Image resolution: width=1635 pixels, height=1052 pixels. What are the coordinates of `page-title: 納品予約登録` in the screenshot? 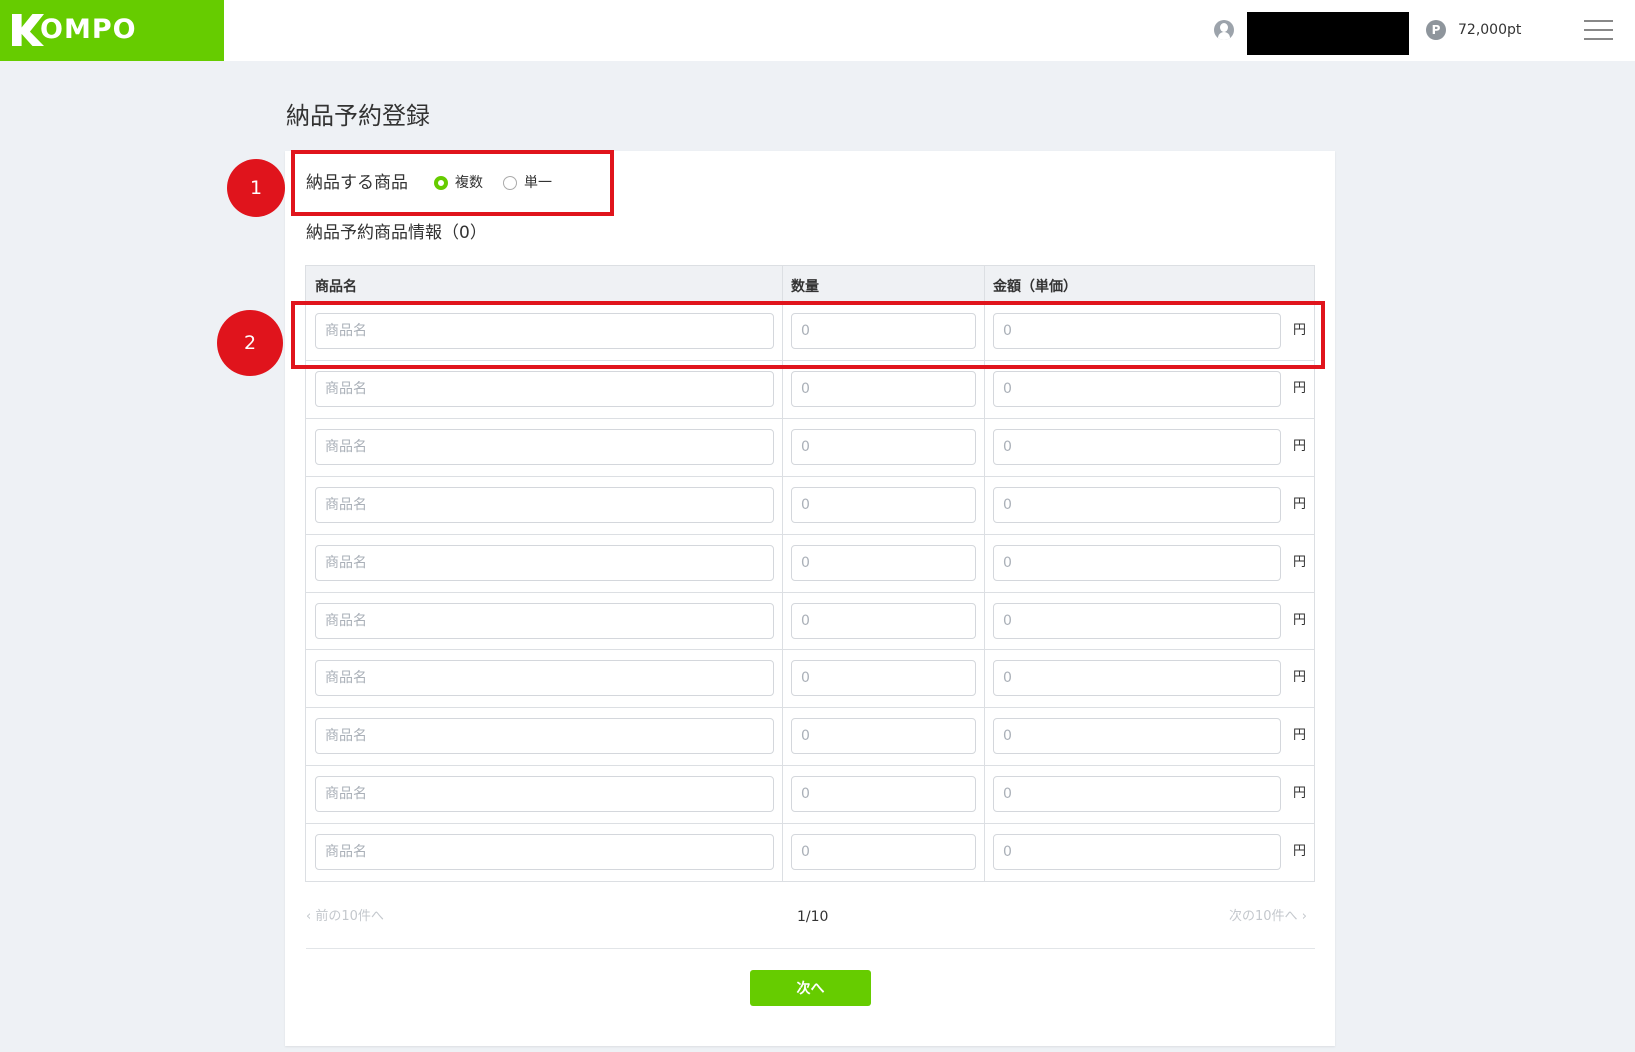 It's located at (358, 116).